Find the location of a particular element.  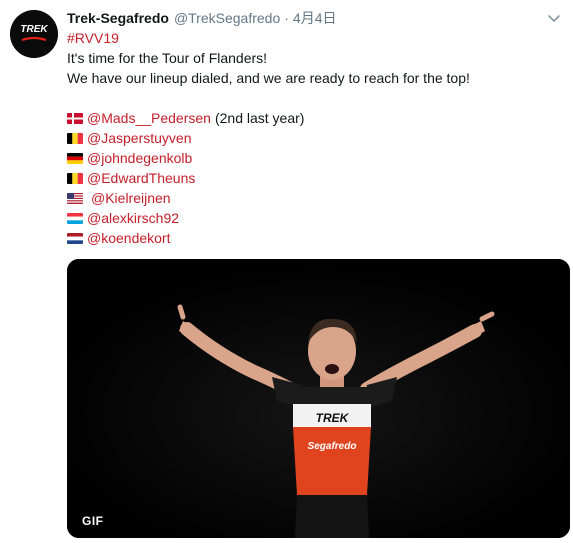

mention-link: @Kielreijnen is located at coordinates (131, 198).